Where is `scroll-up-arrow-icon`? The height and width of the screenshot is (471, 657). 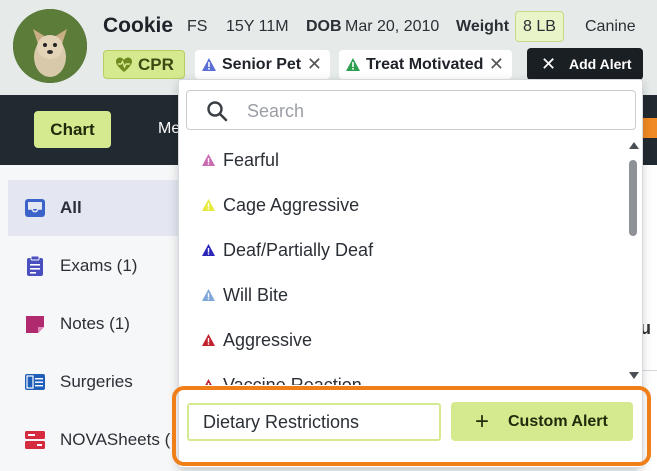
scroll-up-arrow-icon is located at coordinates (634, 145).